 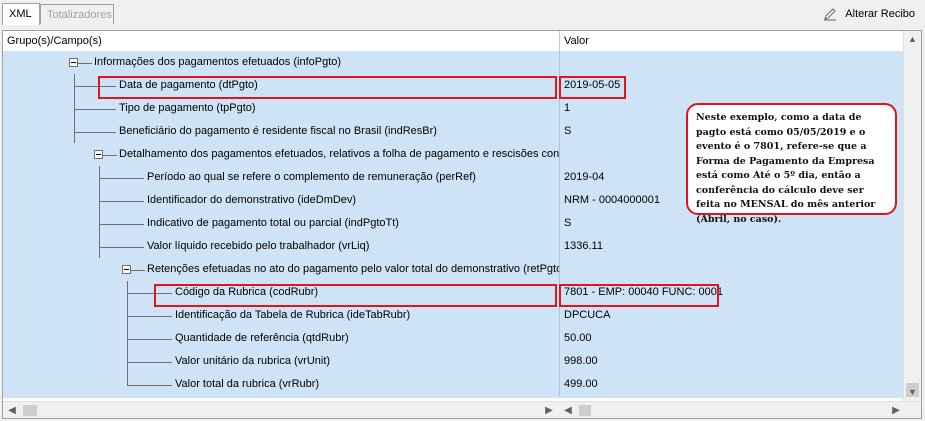 What do you see at coordinates (912, 392) in the screenshot?
I see `scroll-down-icon: ▼` at bounding box center [912, 392].